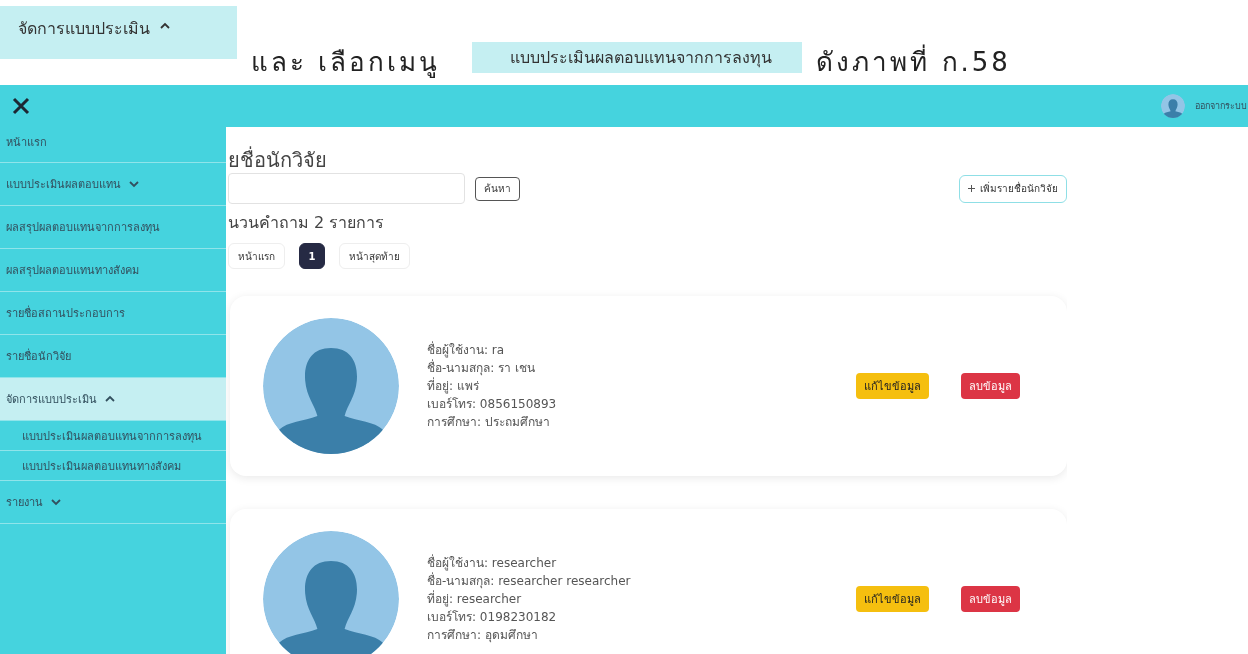  Describe the element at coordinates (21, 106) in the screenshot. I see `close-icon` at that location.